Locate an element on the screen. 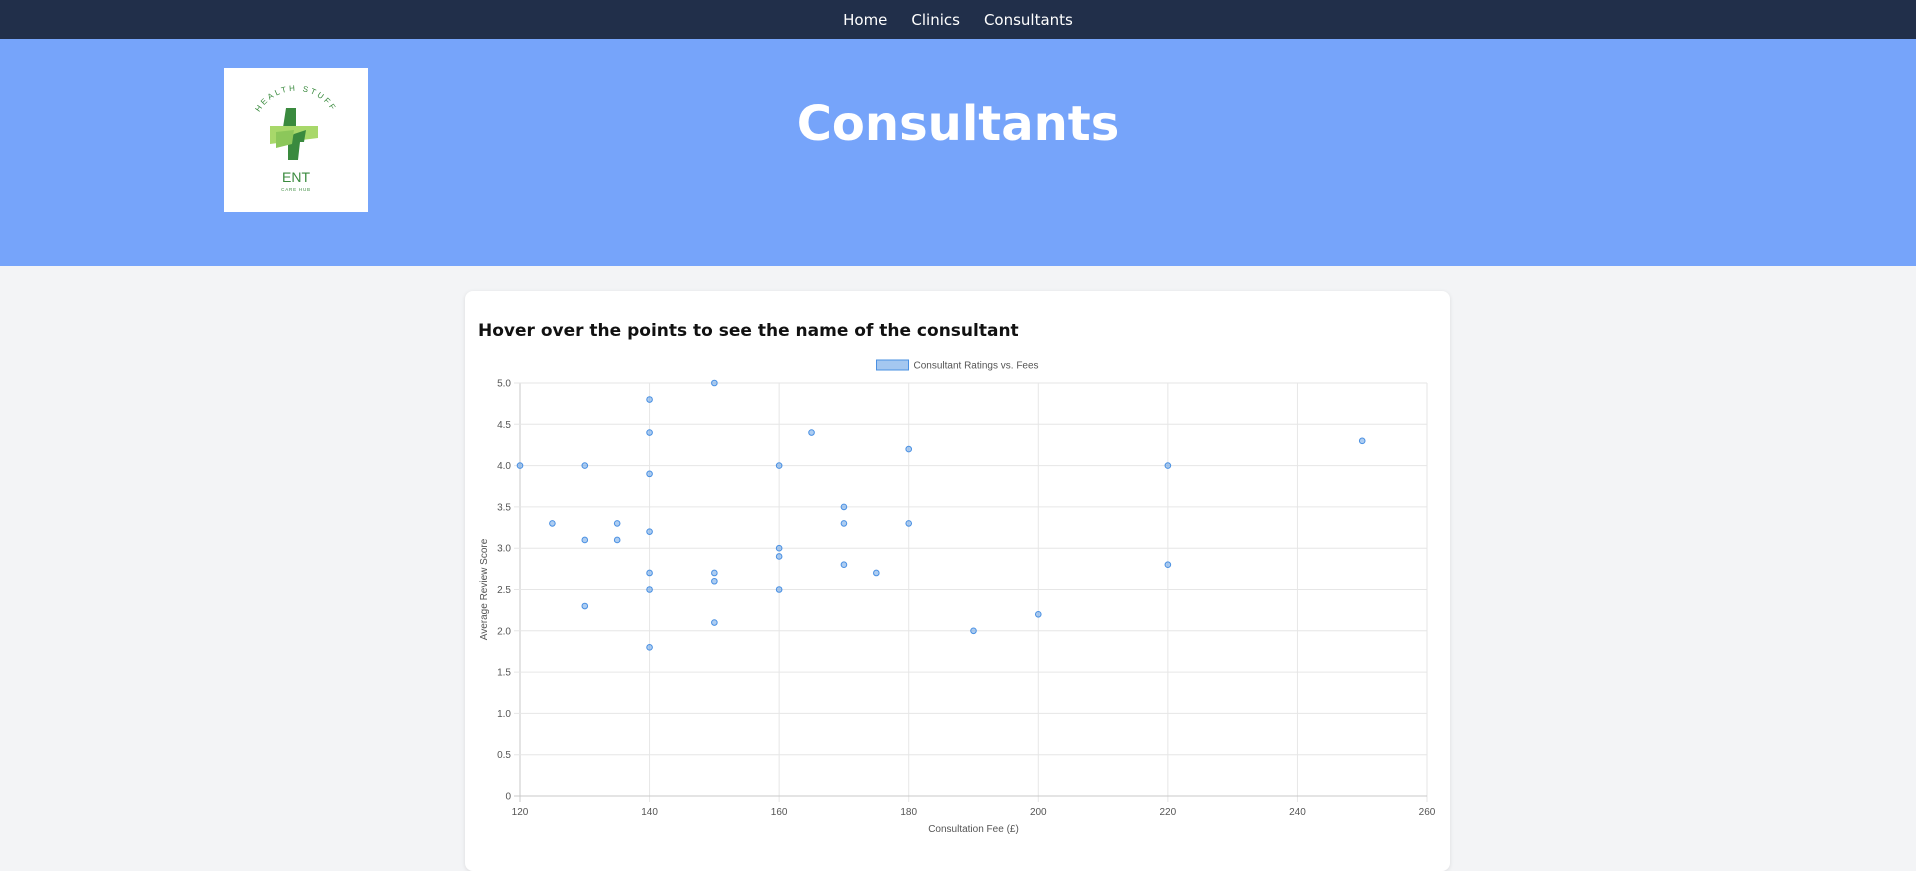 The width and height of the screenshot is (1916, 871). y-tick-label: 2.5 is located at coordinates (504, 590).